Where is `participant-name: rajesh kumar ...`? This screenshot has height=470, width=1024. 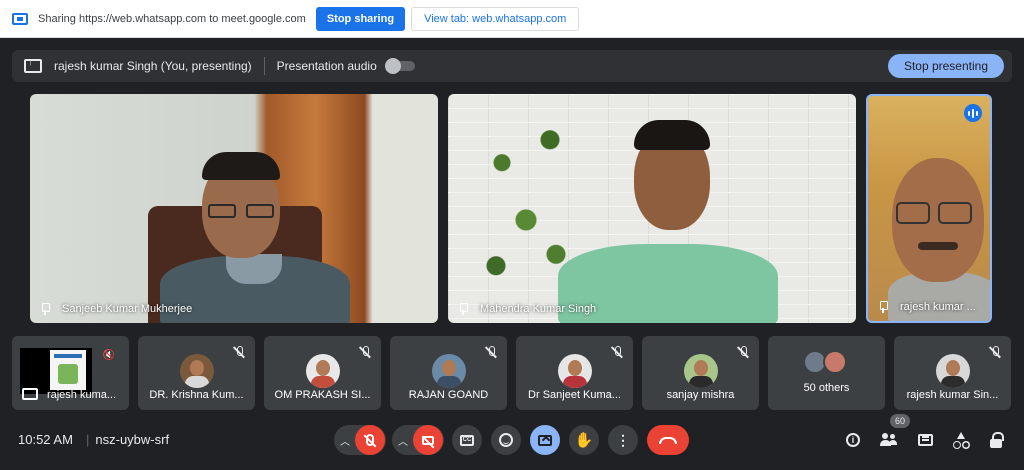
participant-name: rajesh kumar ... is located at coordinates (938, 307).